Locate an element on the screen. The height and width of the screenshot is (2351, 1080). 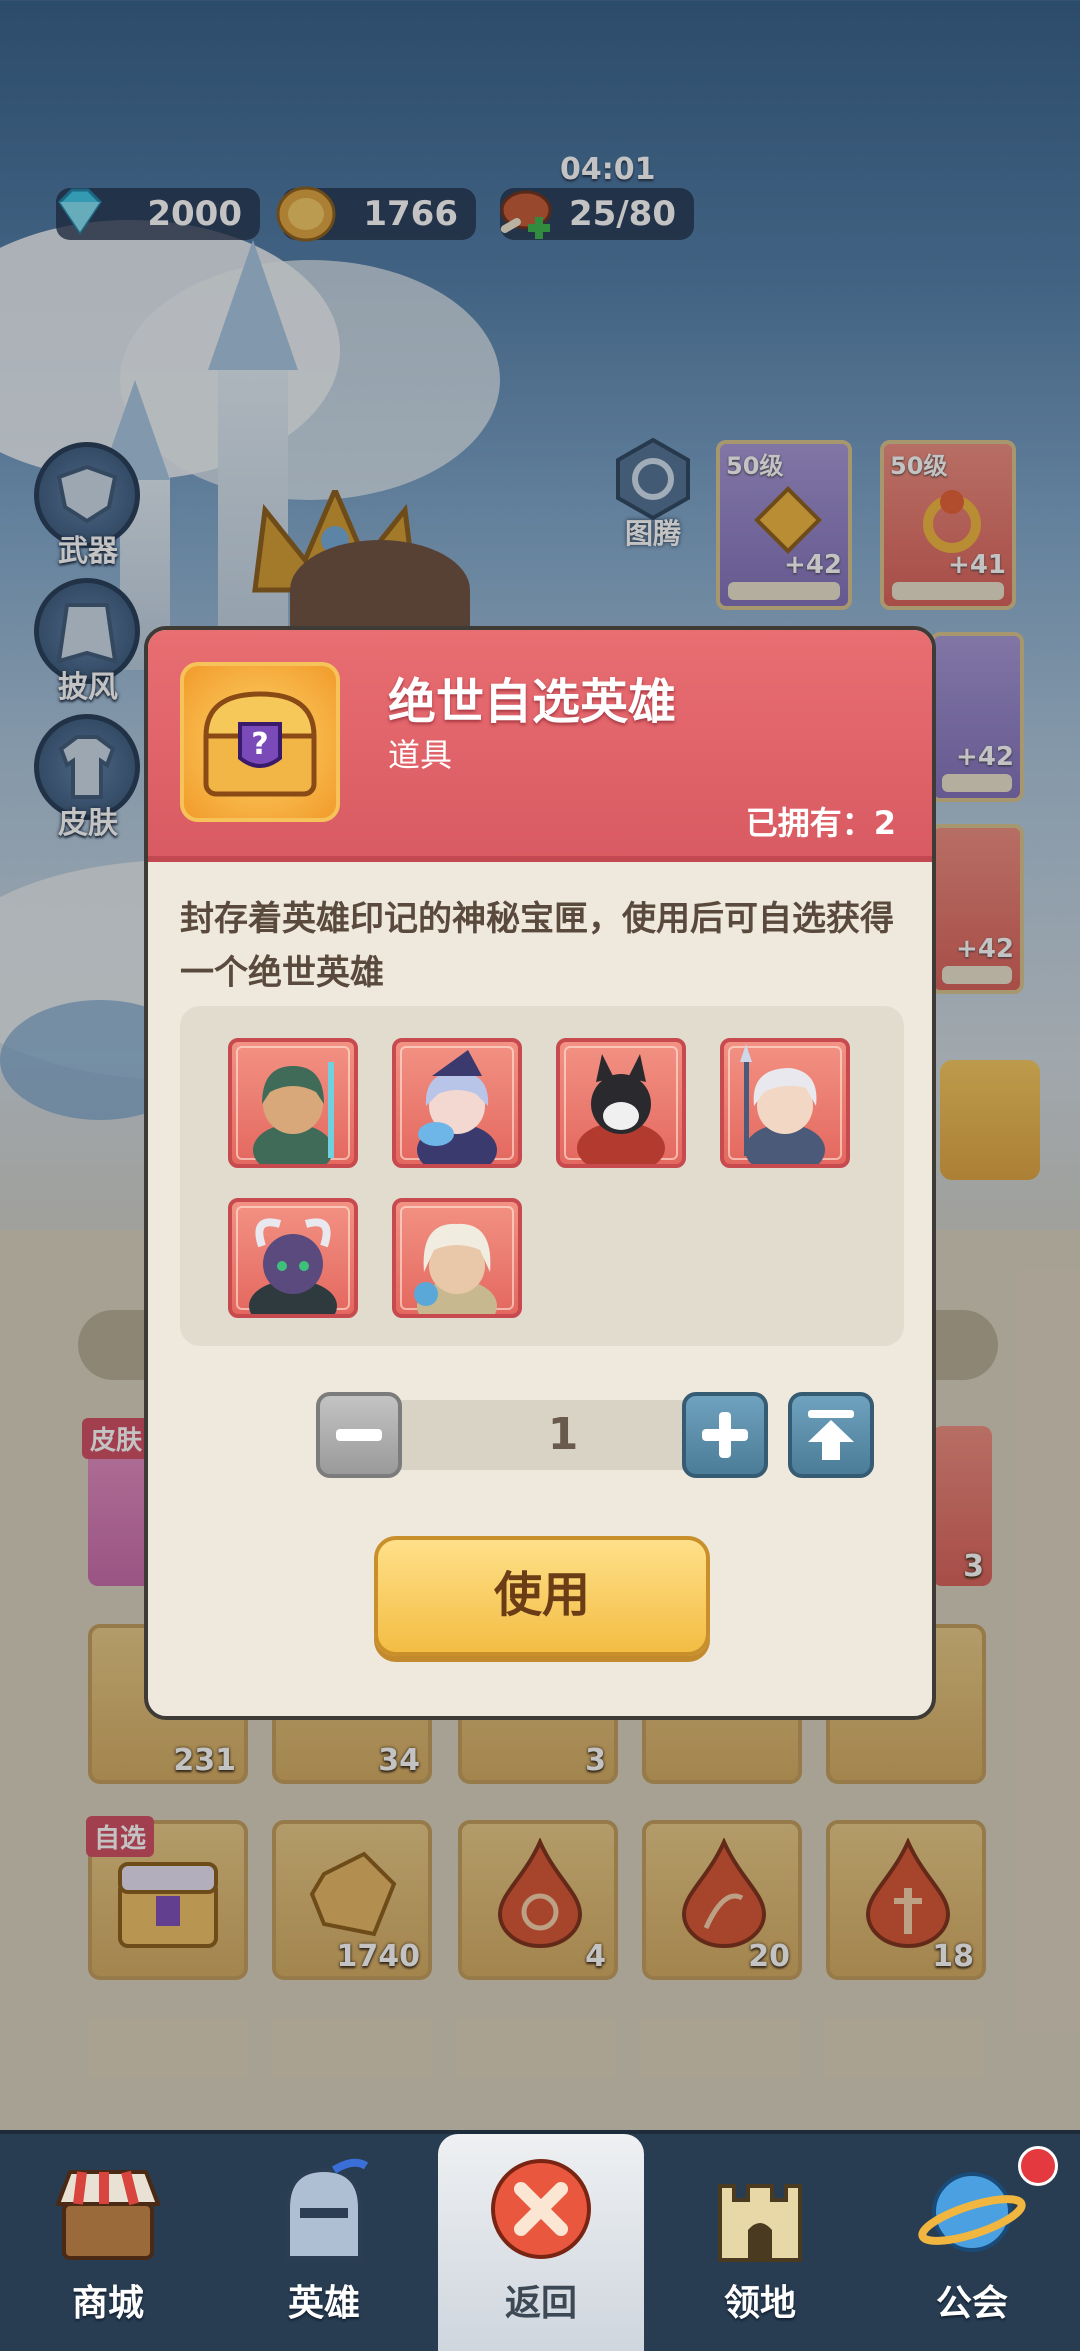
planet-icon is located at coordinates (972, 2212).